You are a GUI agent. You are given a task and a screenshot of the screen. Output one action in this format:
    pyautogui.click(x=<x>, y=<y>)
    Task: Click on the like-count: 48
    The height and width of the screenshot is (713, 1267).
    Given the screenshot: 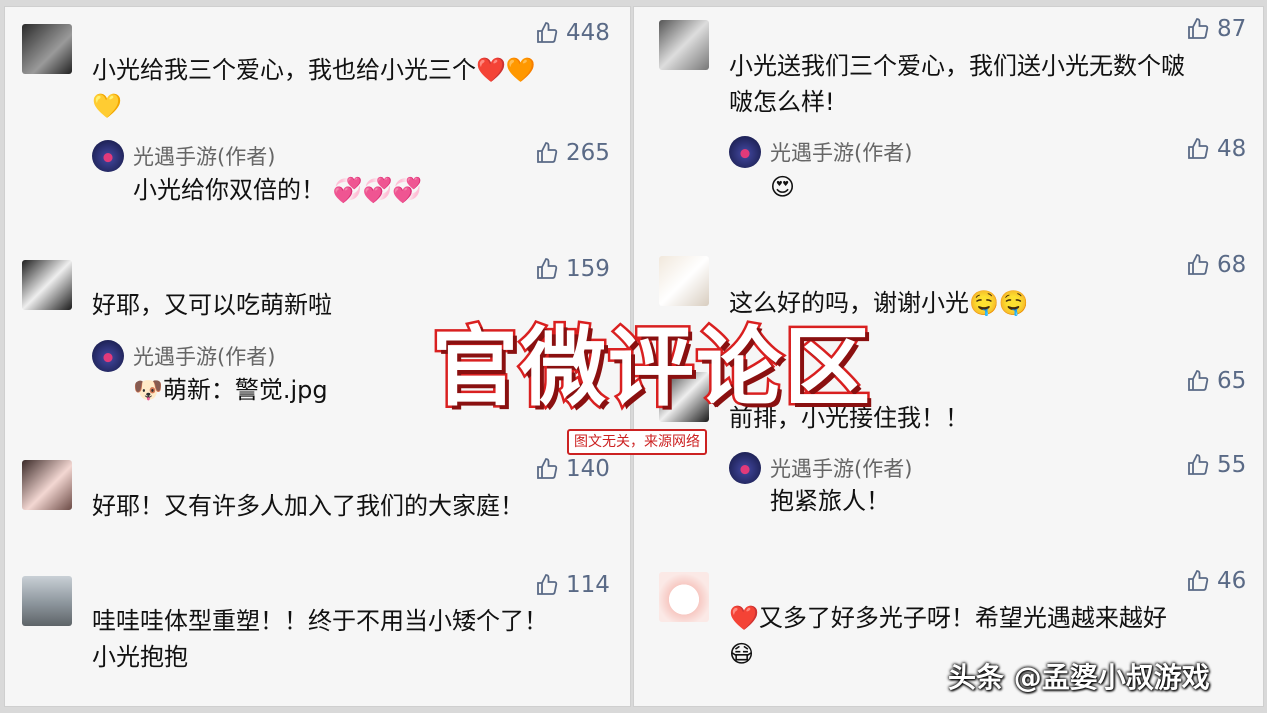 What is the action you would take?
    pyautogui.click(x=1232, y=149)
    